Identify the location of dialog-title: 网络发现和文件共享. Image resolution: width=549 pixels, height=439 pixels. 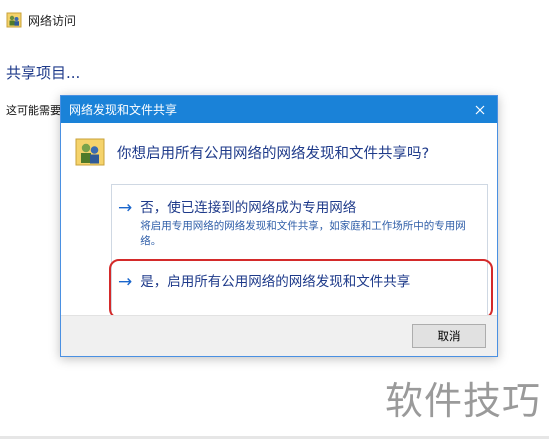
(123, 110).